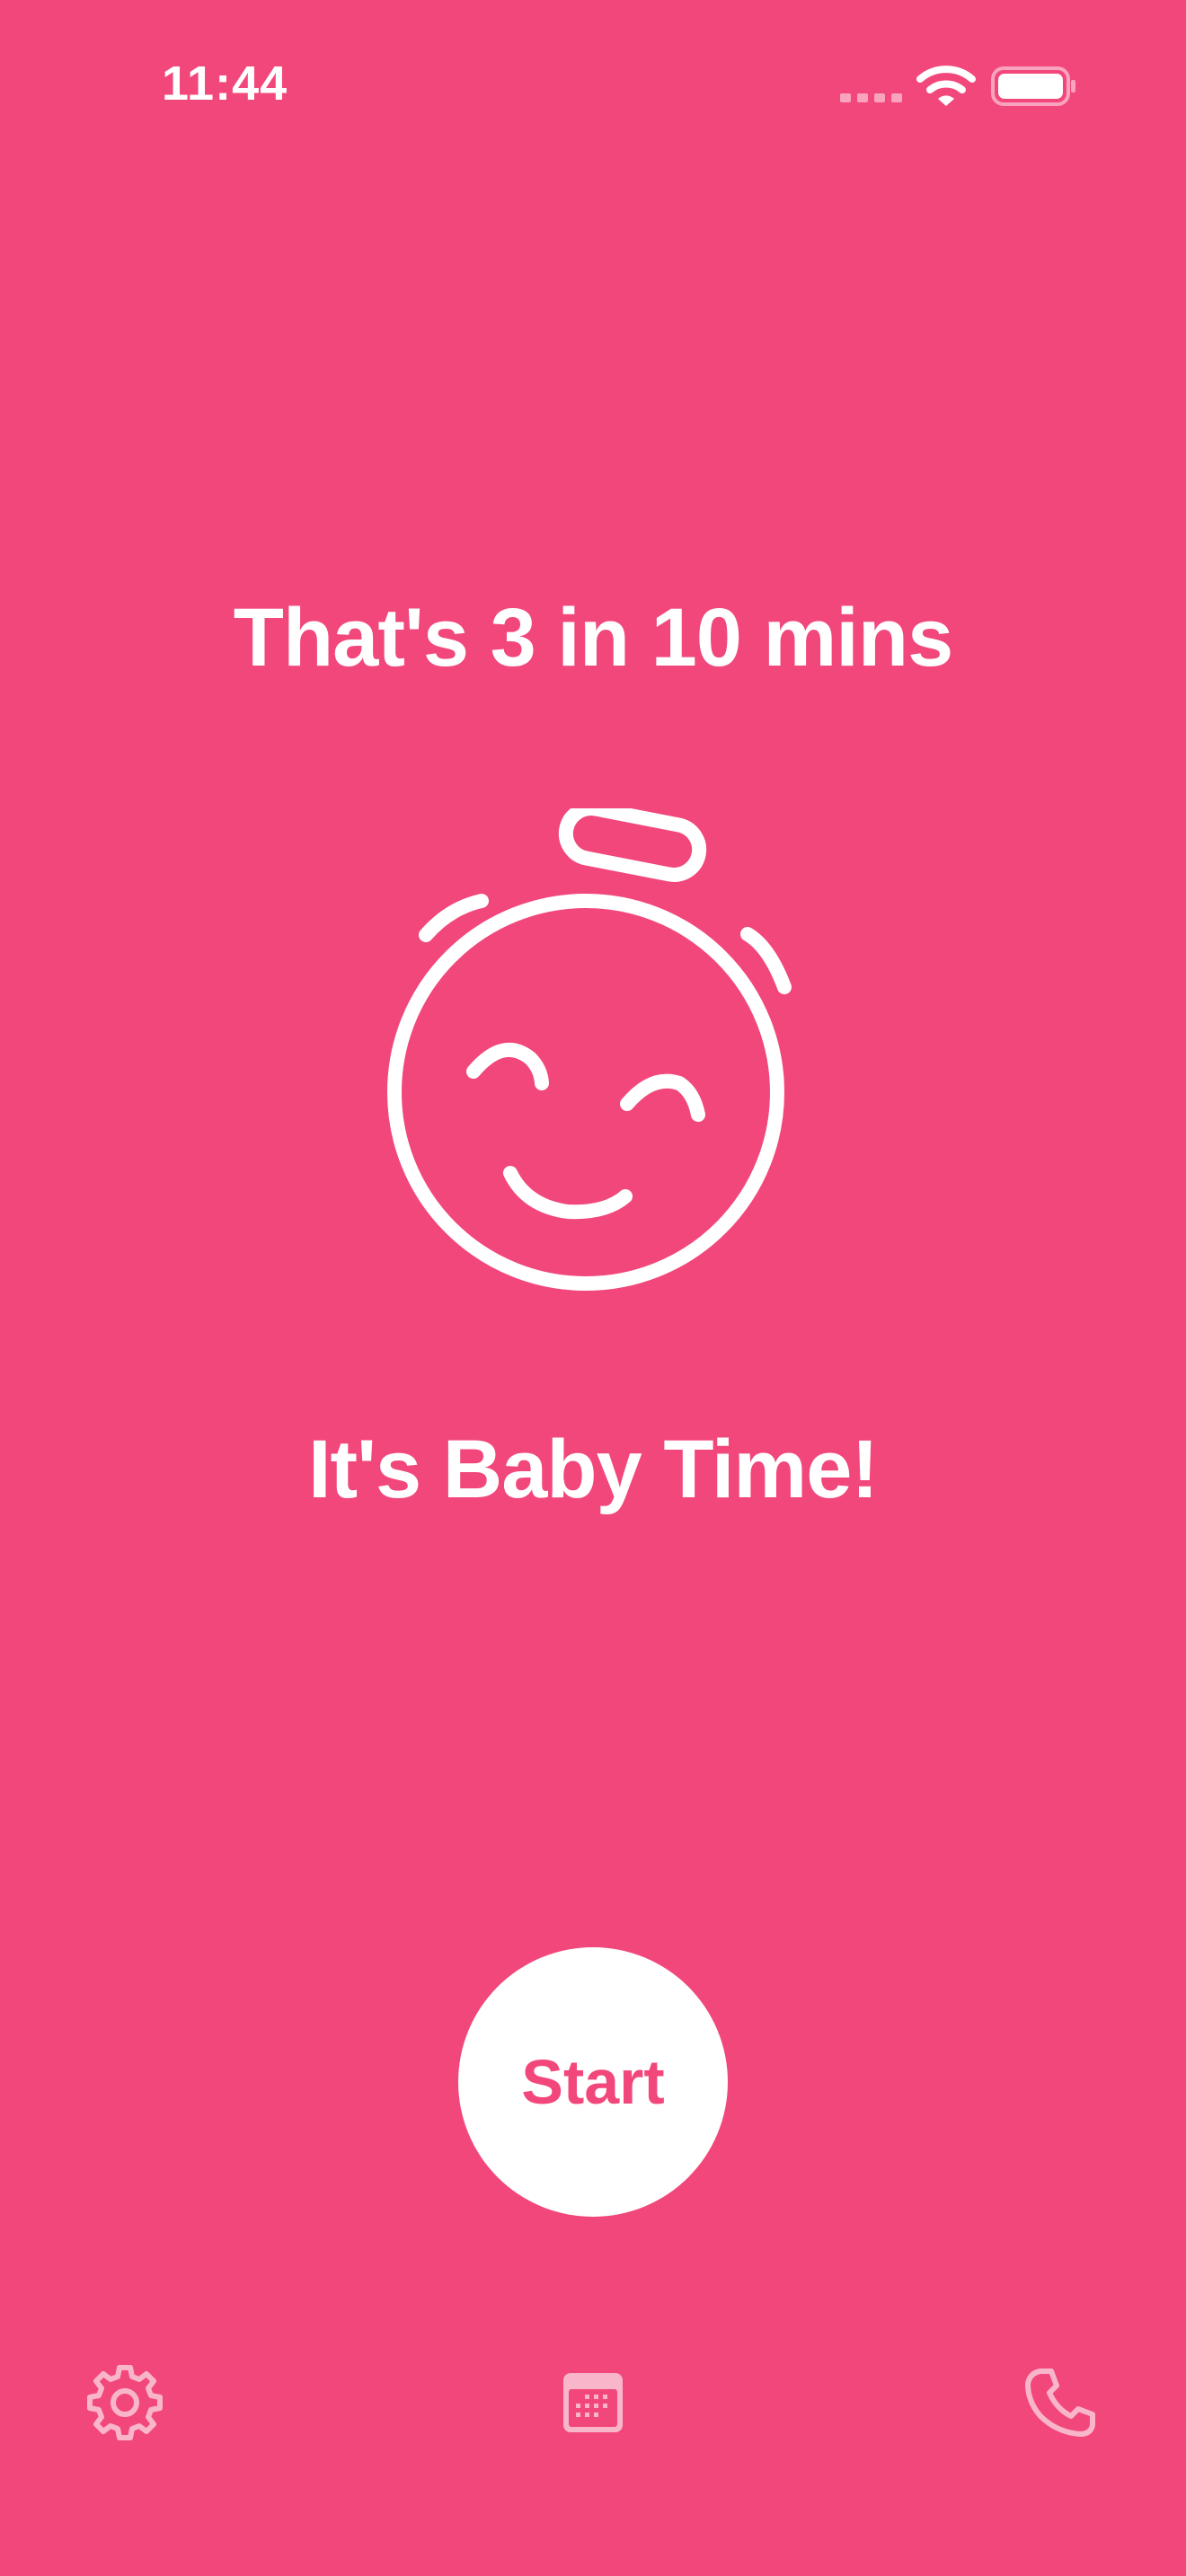 The height and width of the screenshot is (2576, 1186). I want to click on phone-icon, so click(1060, 2403).